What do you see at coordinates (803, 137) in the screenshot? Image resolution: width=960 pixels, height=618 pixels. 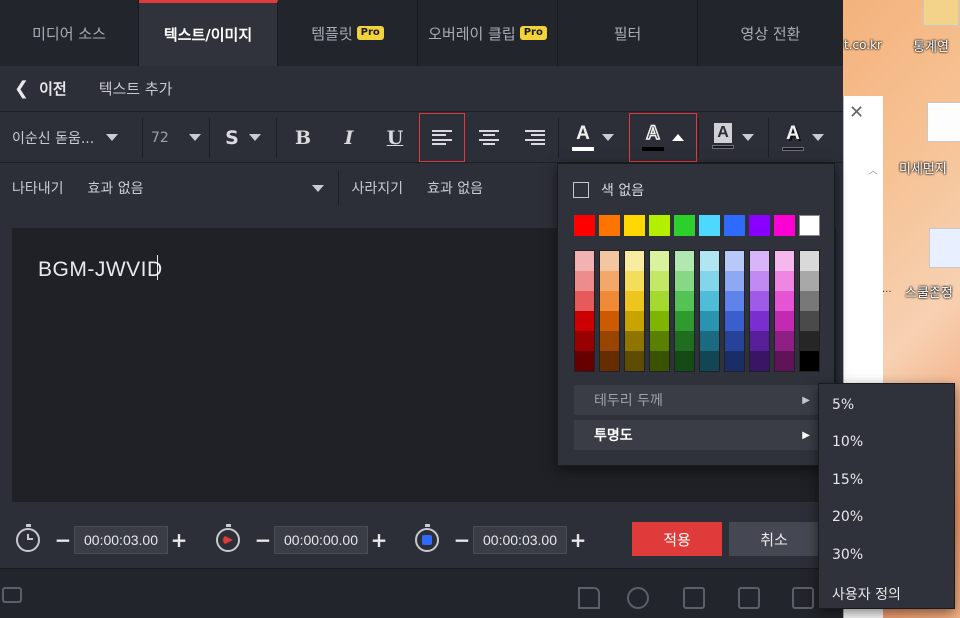 I see `shadow-color-button: A` at bounding box center [803, 137].